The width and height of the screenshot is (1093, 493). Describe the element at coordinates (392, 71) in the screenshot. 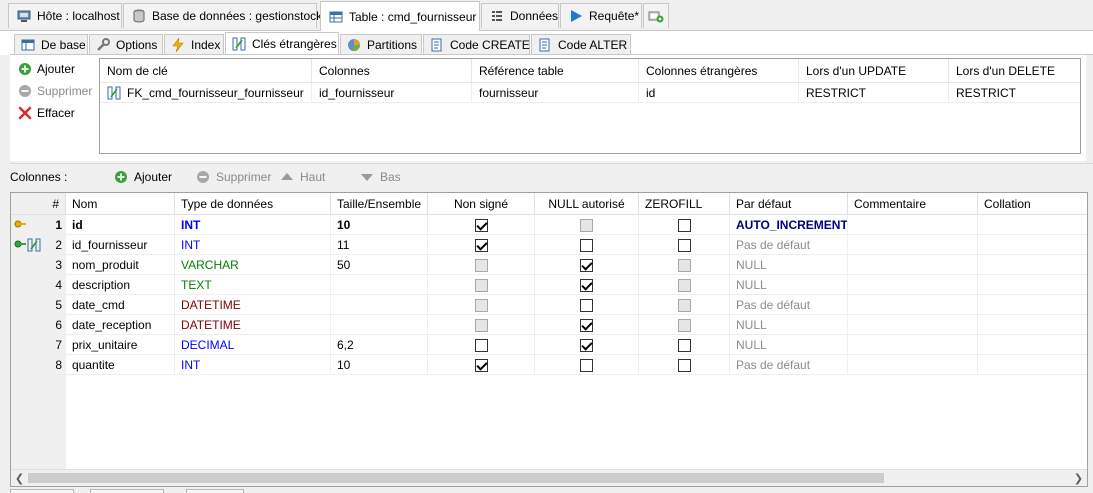

I see `fk-col-columns: Colonnes` at that location.